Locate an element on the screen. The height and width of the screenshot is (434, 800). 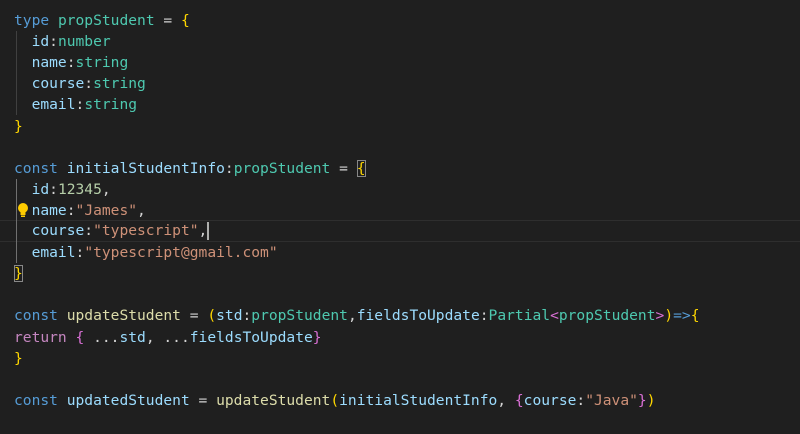
code-line: const initialStudentInfo:propStudent = { is located at coordinates (190, 168).